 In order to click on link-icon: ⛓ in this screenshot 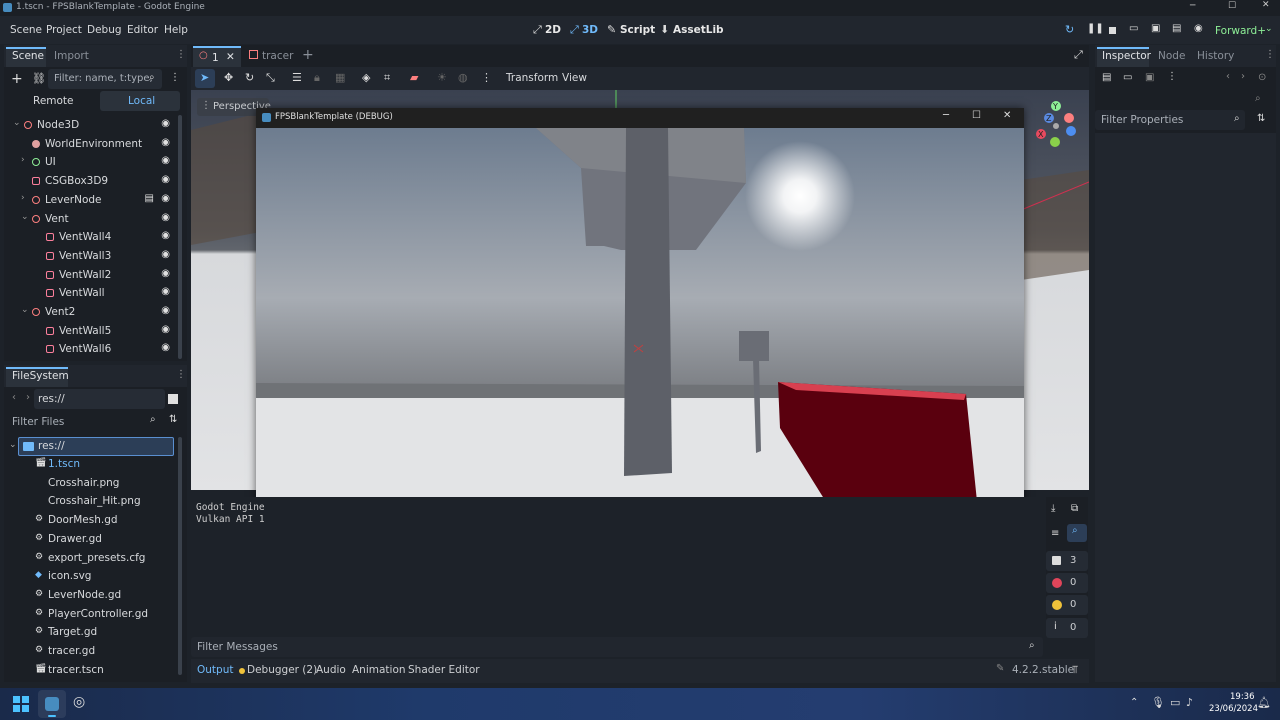, I will do `click(39, 78)`.